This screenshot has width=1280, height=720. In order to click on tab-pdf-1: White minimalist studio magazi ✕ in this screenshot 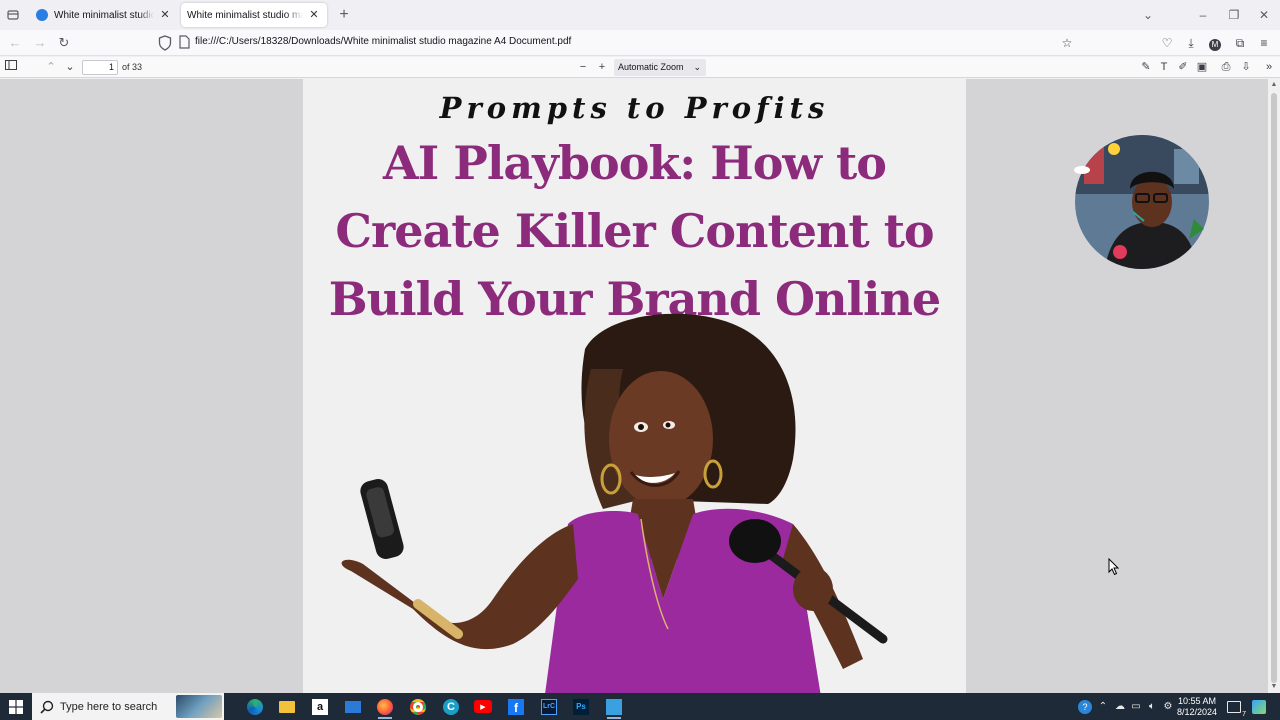, I will do `click(104, 15)`.